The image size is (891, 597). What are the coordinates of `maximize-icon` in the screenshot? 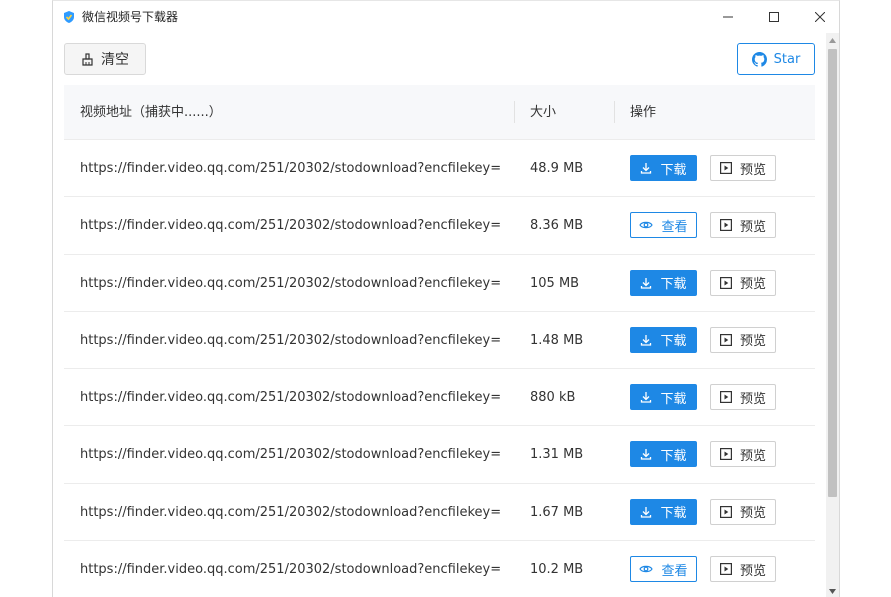 It's located at (774, 17).